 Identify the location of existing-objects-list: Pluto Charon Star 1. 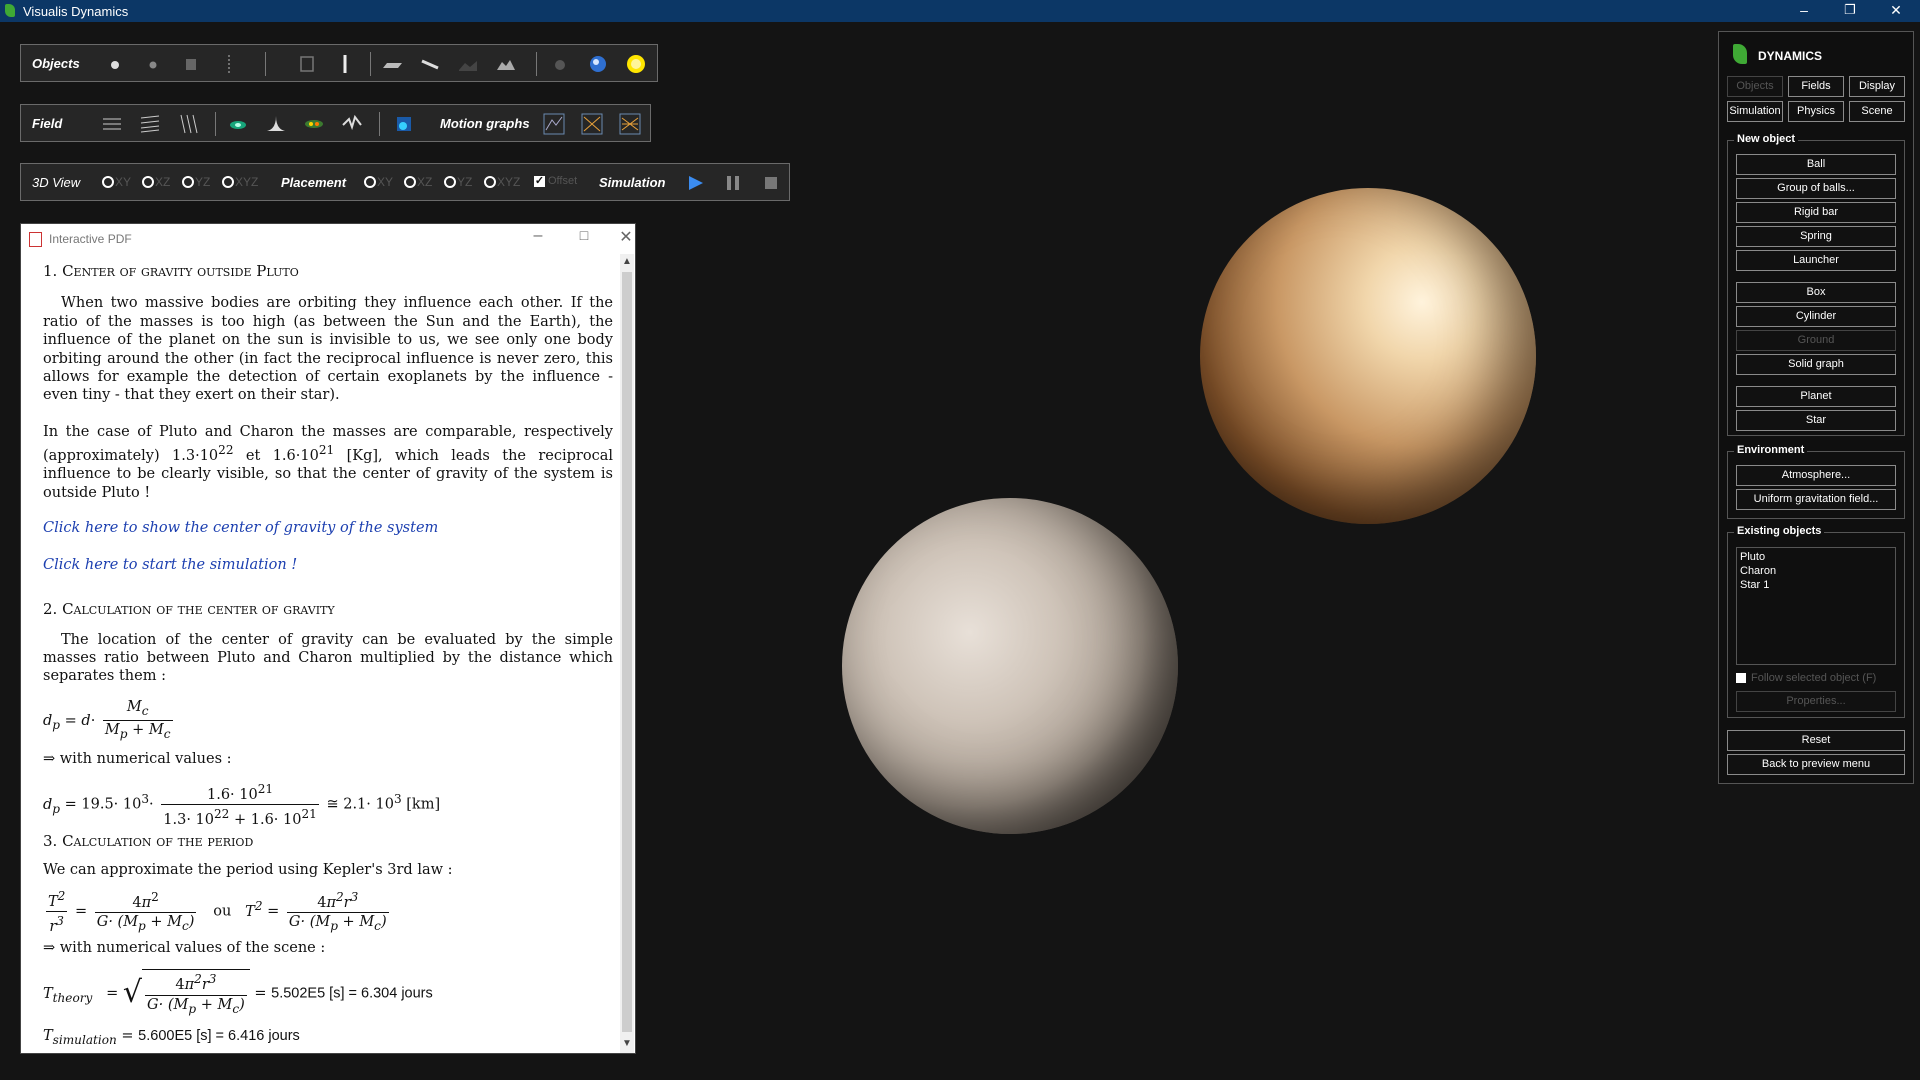
(1816, 606).